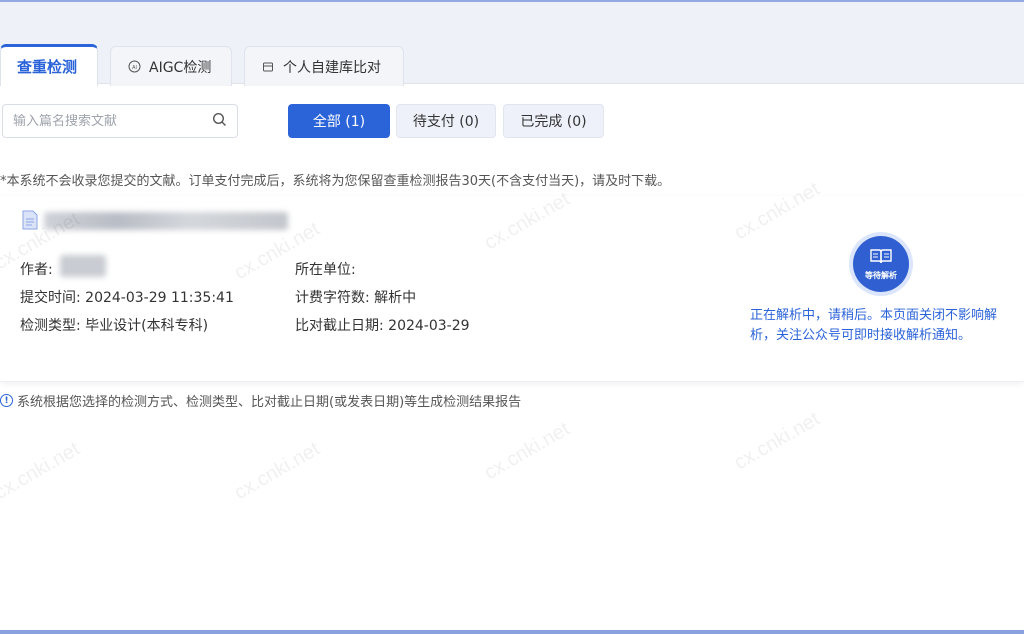 This screenshot has width=1024, height=634. Describe the element at coordinates (30, 220) in the screenshot. I see `document-icon` at that location.